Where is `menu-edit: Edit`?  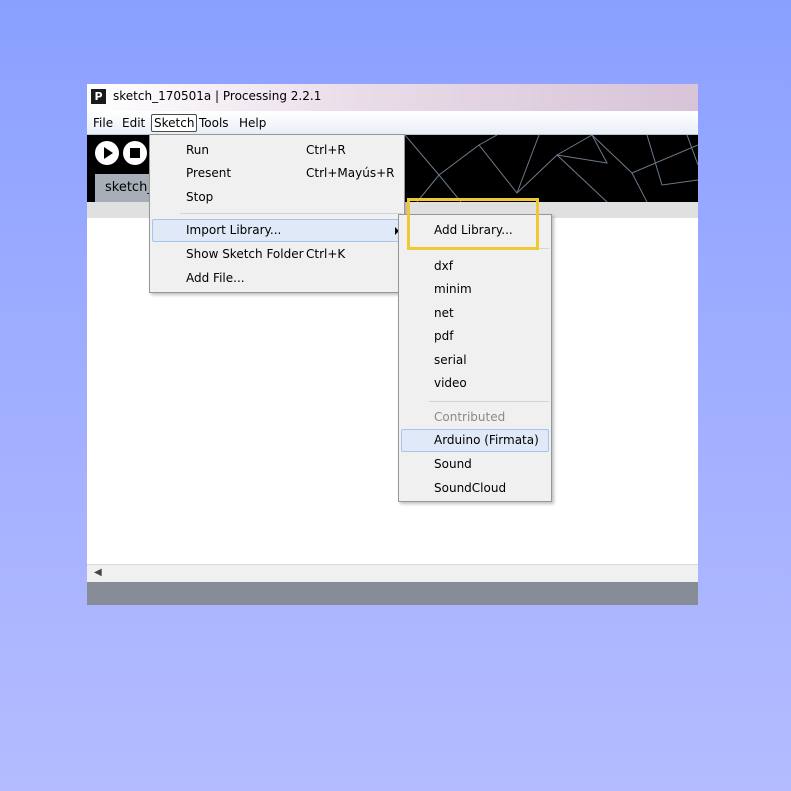
menu-edit: Edit is located at coordinates (133, 123).